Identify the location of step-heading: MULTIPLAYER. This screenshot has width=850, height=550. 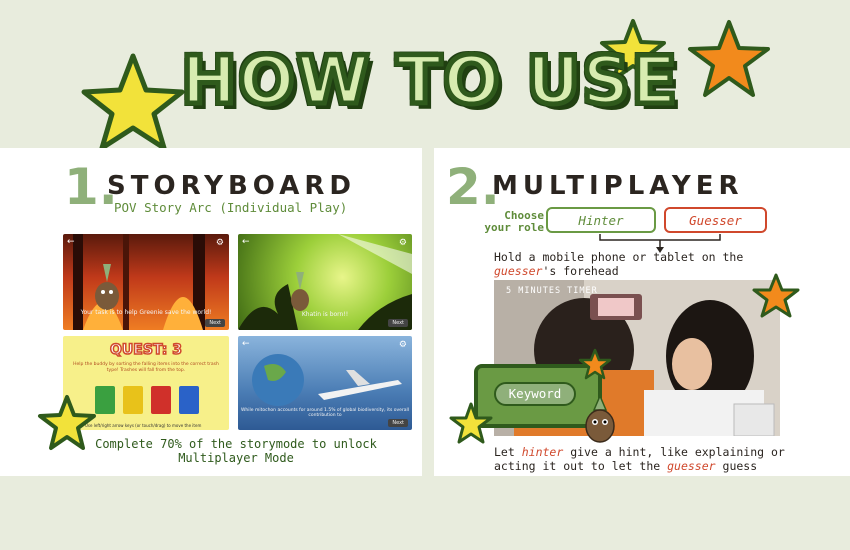
(618, 186).